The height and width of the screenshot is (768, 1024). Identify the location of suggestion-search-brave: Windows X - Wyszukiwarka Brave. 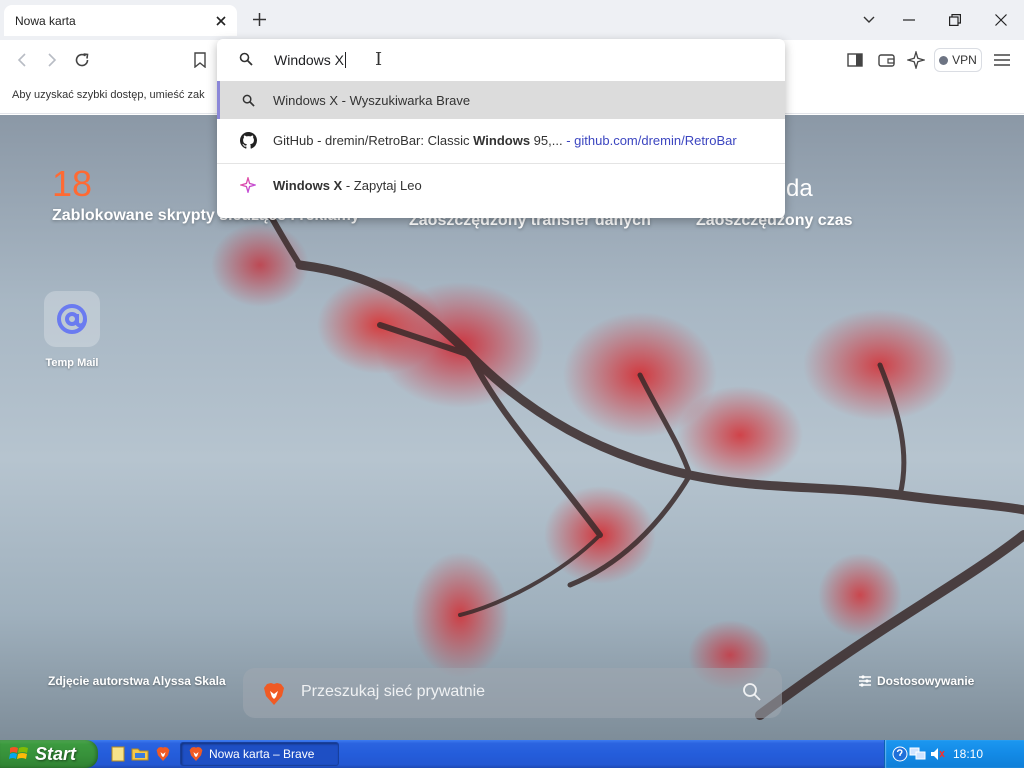
(501, 100).